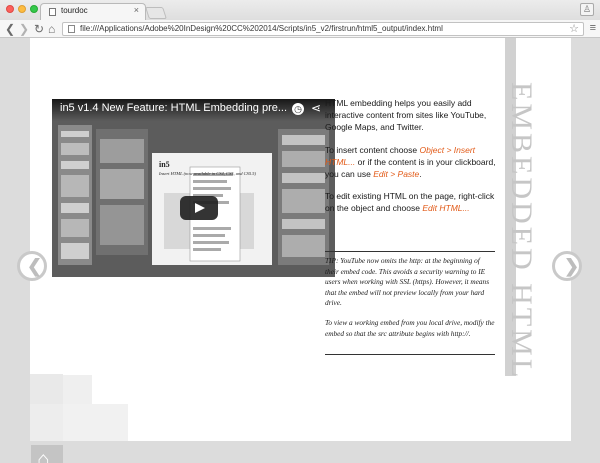 This screenshot has height=463, width=600. I want to click on watch-later-icon: ◷, so click(298, 109).